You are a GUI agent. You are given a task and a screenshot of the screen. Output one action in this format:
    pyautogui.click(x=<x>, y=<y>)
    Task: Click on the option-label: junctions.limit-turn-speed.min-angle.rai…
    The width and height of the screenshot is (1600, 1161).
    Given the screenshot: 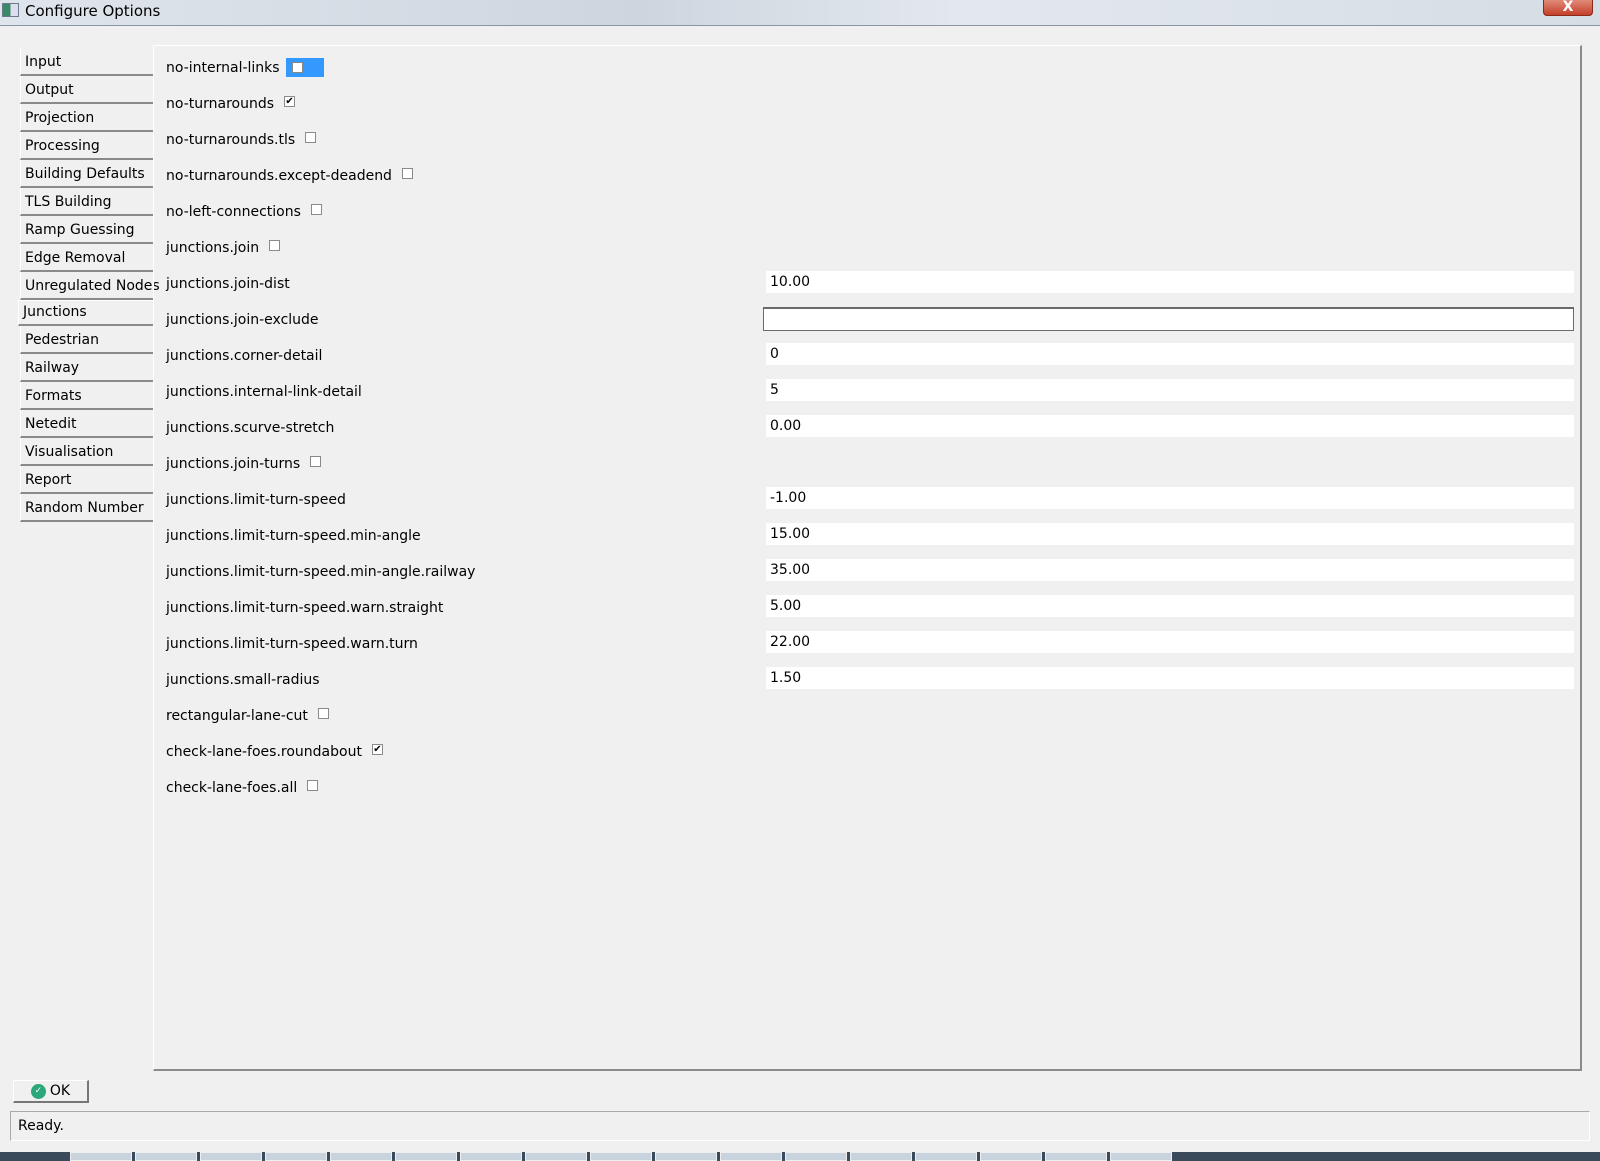 What is the action you would take?
    pyautogui.click(x=321, y=572)
    